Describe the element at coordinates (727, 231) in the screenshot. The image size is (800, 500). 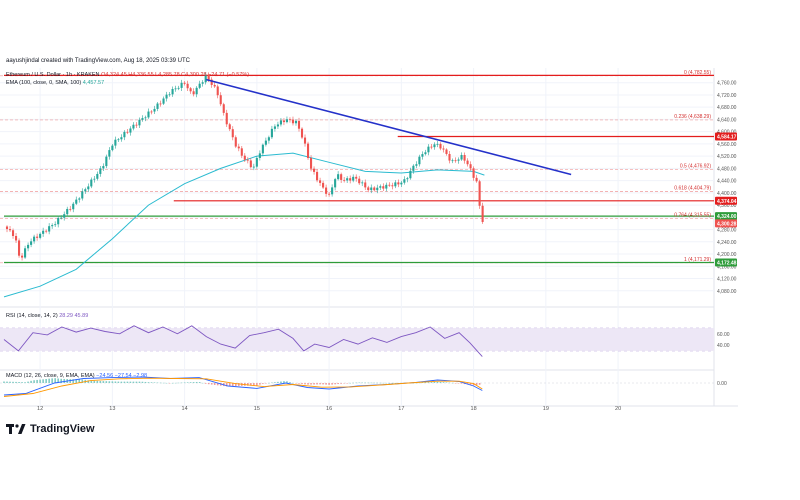
I see `y-tick-label: 4,280.00` at that location.